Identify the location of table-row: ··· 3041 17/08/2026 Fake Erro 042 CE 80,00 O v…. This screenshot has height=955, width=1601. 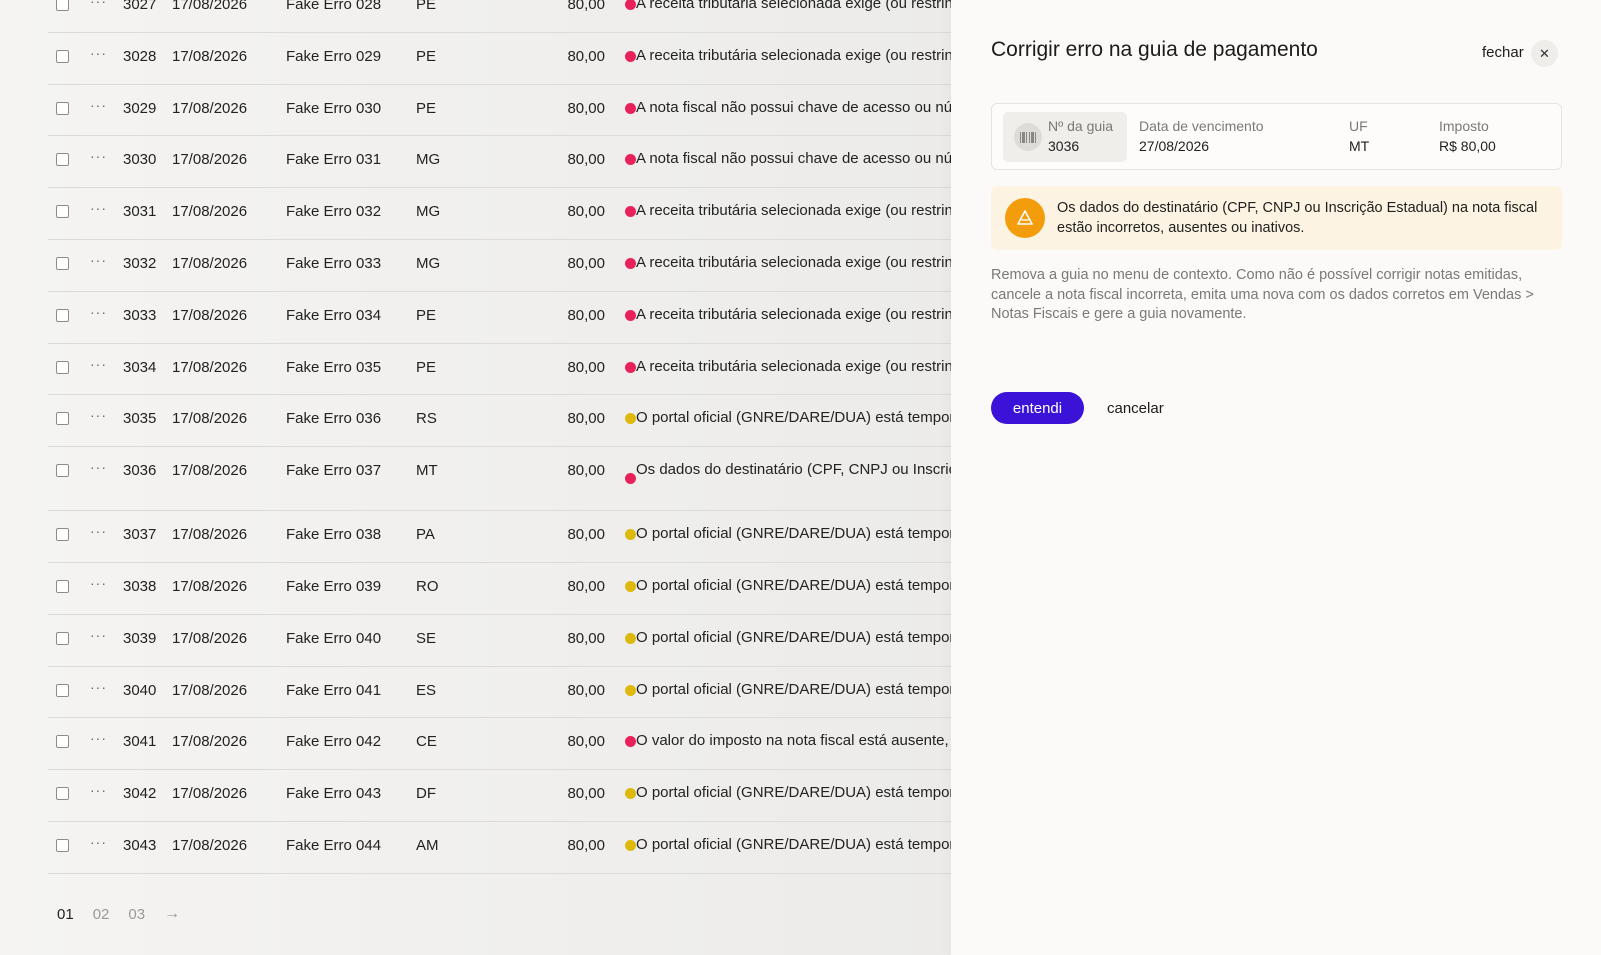
(499, 744).